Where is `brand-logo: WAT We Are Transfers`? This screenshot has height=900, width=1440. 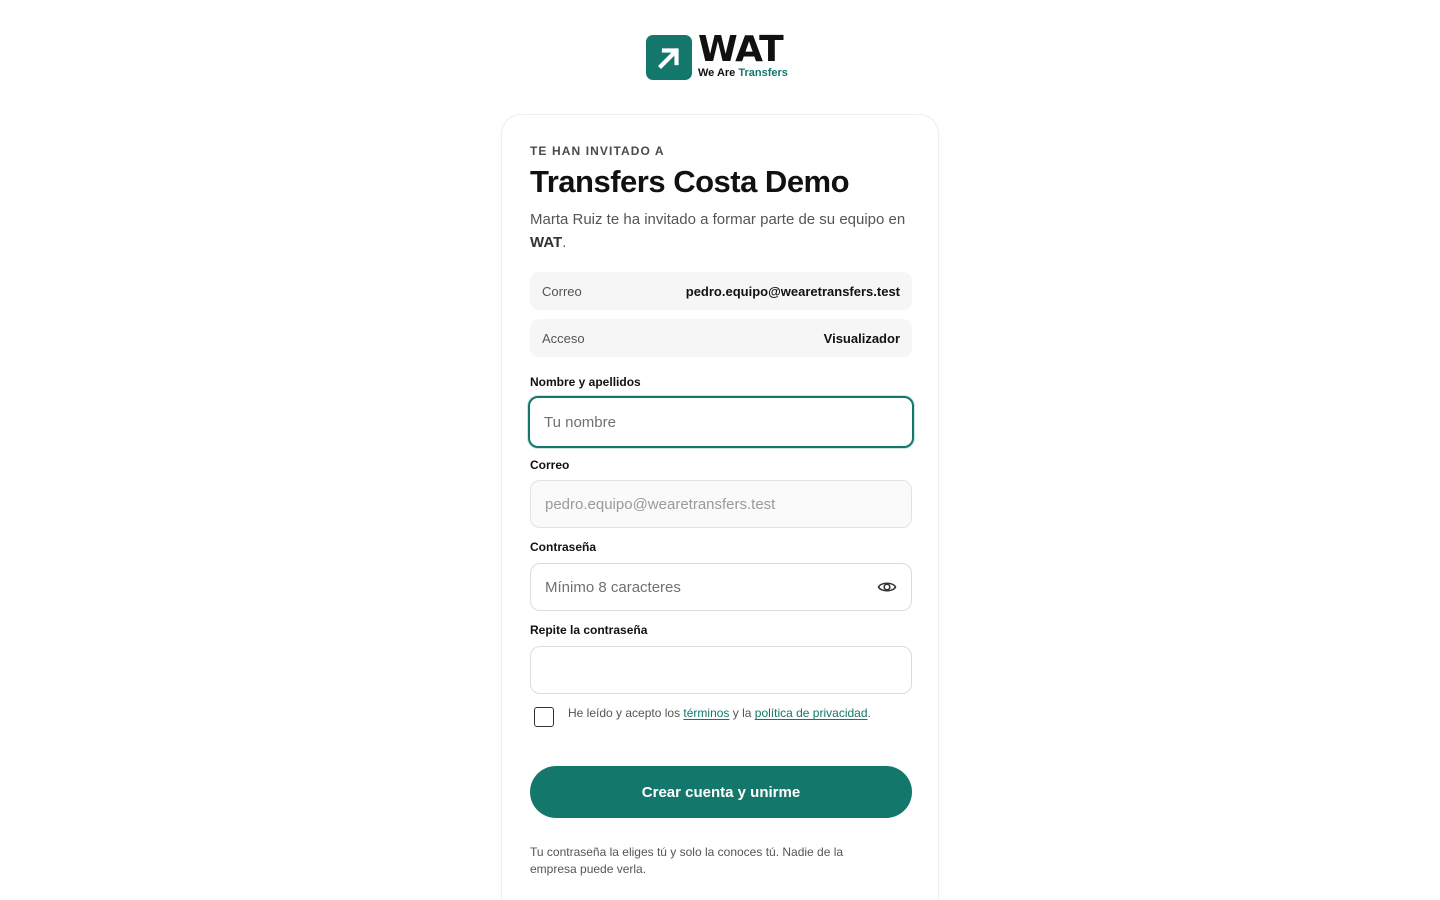
brand-logo: WAT We Are Transfers is located at coordinates (717, 54).